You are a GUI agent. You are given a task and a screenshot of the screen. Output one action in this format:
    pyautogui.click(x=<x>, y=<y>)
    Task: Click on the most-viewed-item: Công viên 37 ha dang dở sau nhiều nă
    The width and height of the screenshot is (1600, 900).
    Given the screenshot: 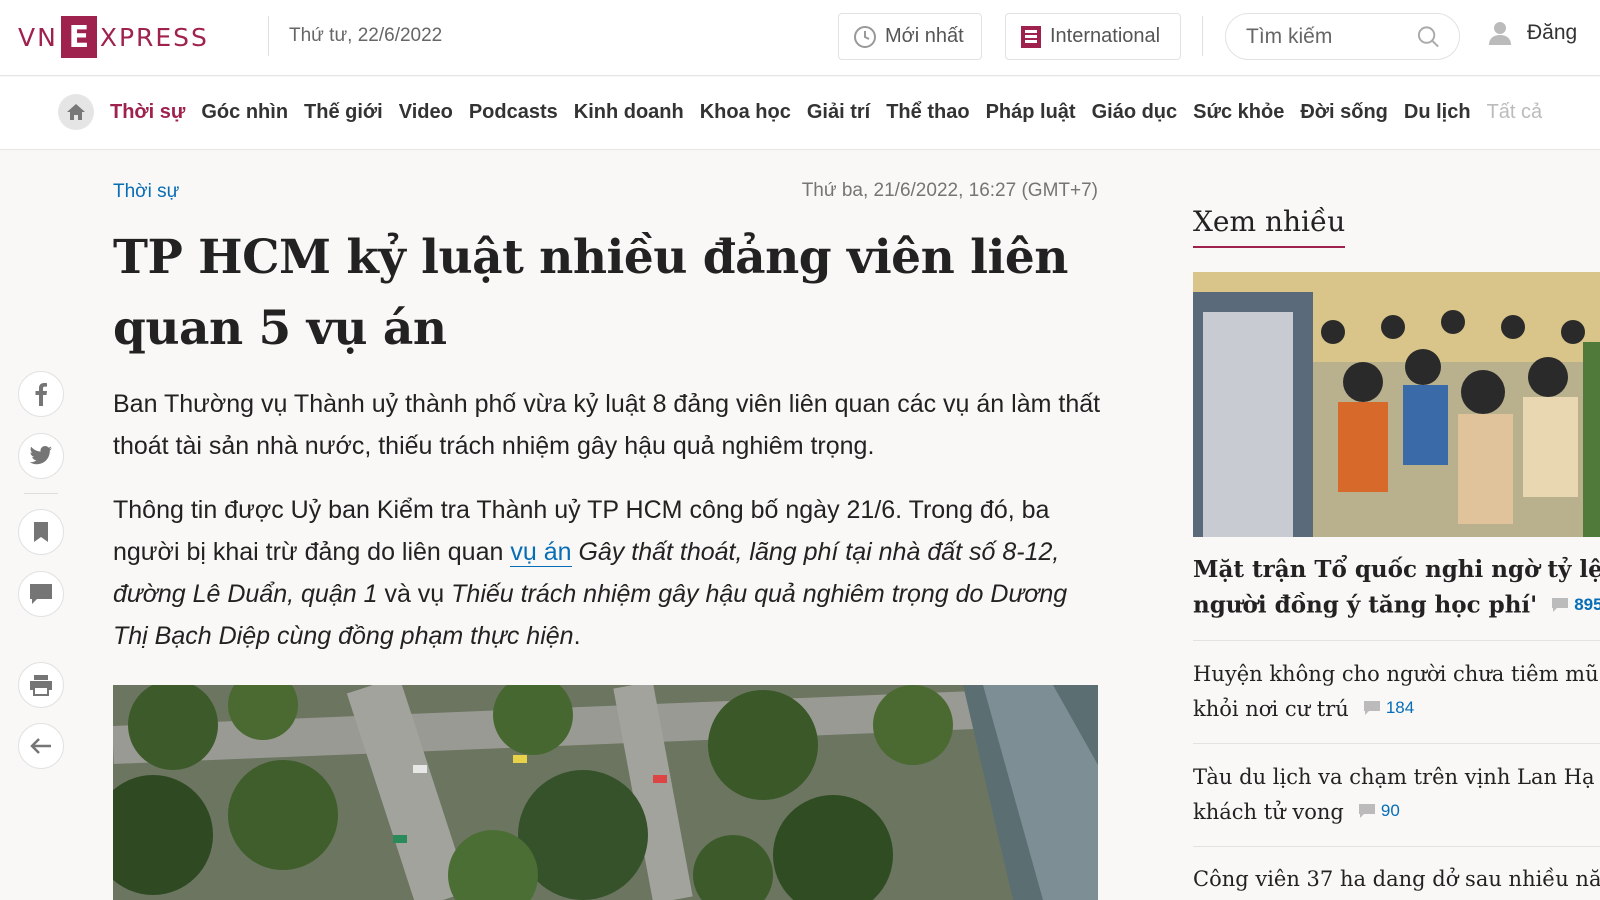 What is the action you would take?
    pyautogui.click(x=1396, y=879)
    